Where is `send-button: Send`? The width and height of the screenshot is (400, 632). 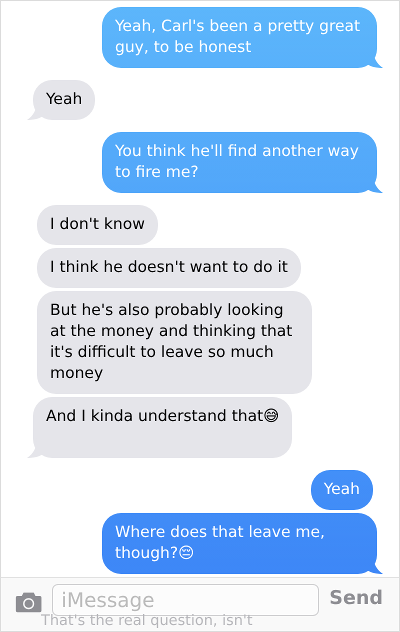 send-button: Send is located at coordinates (356, 598).